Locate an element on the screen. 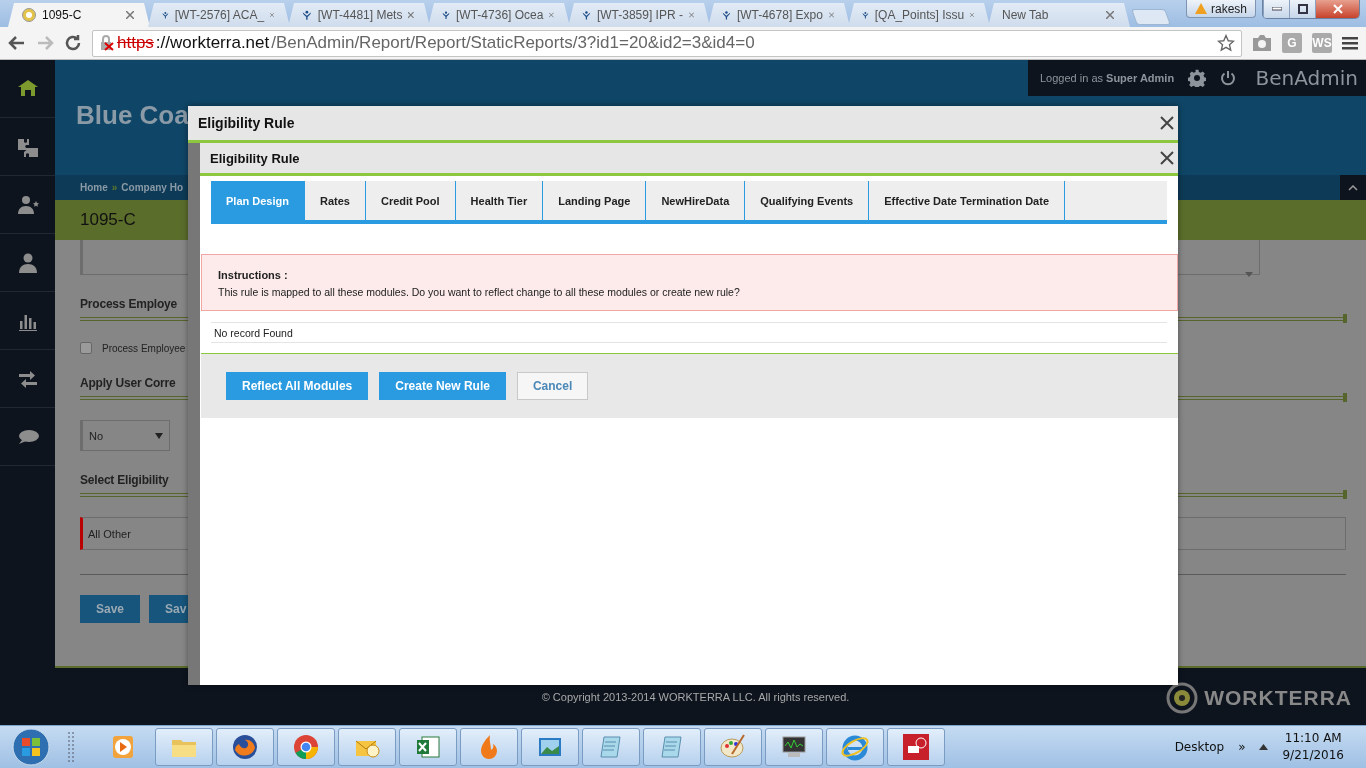  browser-tab: [WT-4678] Expo is located at coordinates (779, 15).